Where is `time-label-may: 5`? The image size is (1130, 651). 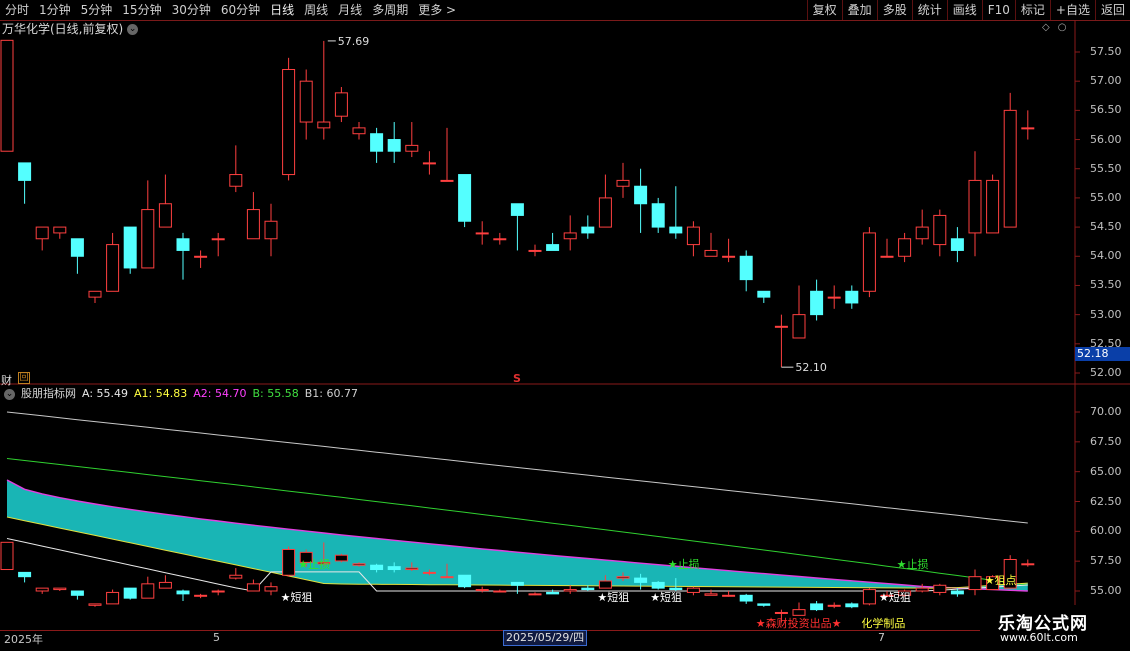
time-label-may: 5 is located at coordinates (216, 637).